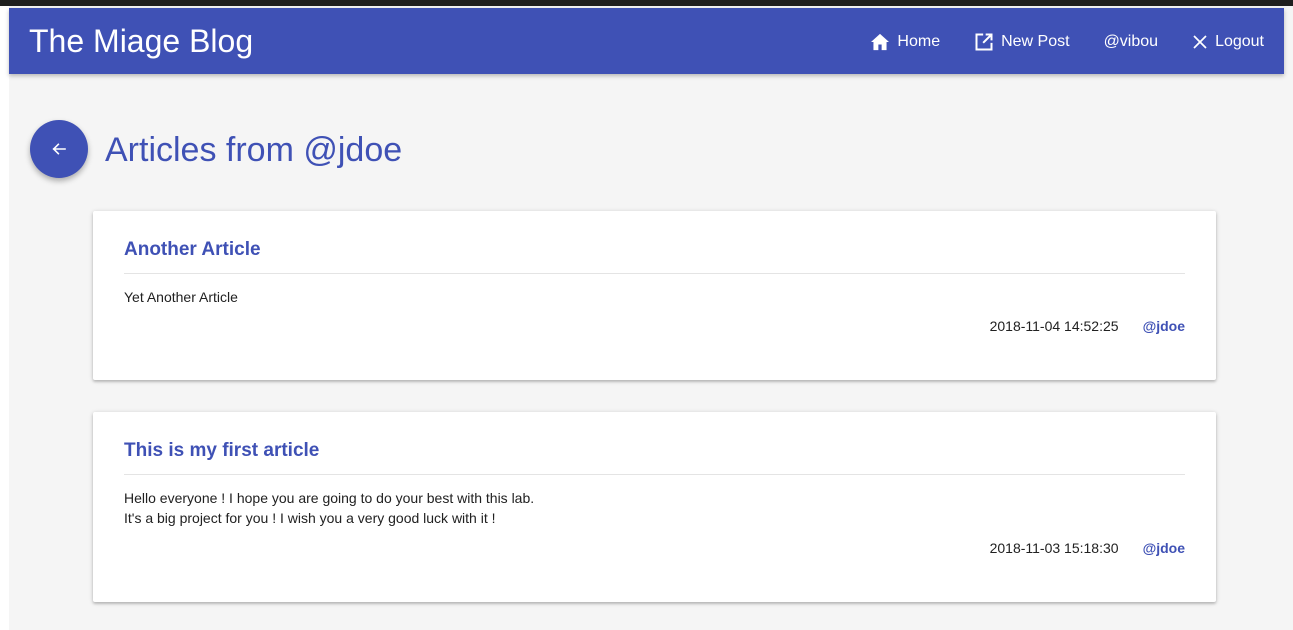  Describe the element at coordinates (880, 42) in the screenshot. I see `home-icon` at that location.